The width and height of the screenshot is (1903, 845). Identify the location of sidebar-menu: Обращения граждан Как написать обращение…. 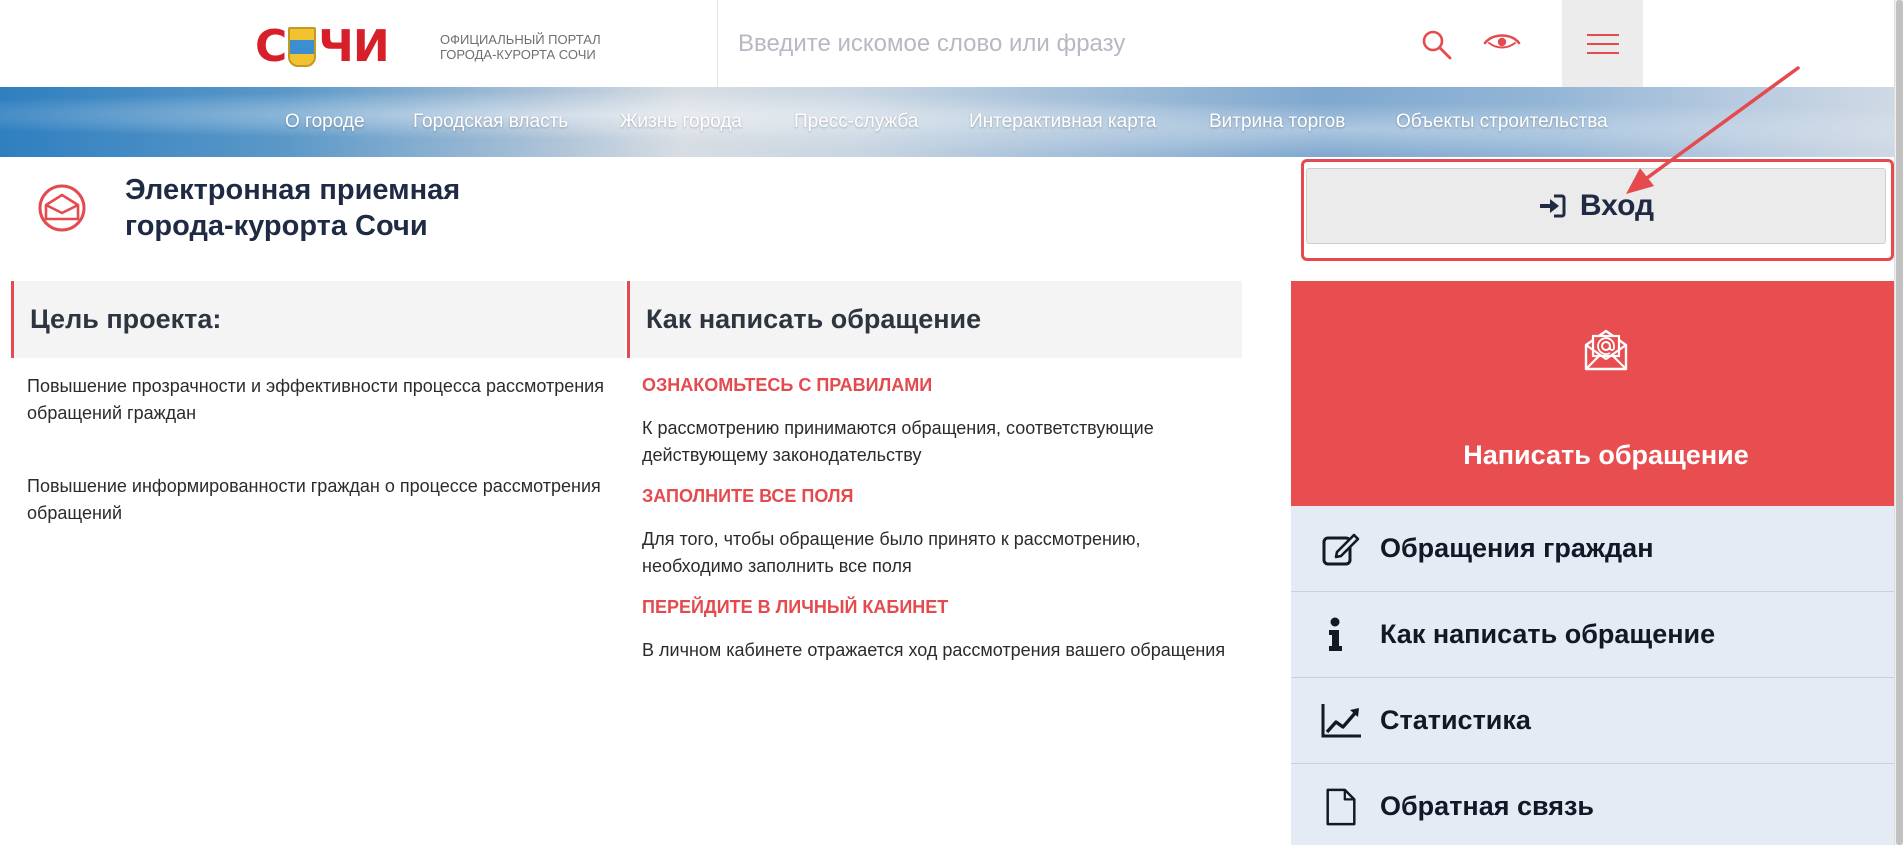
(1592, 675).